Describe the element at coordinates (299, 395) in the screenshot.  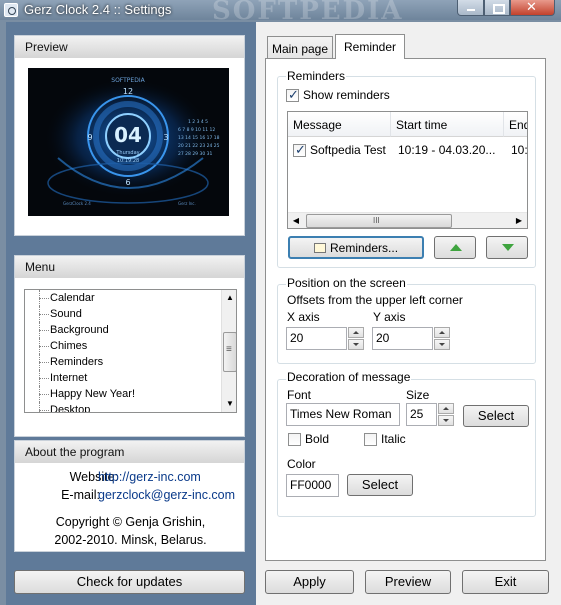
I see `font-label: Font` at that location.